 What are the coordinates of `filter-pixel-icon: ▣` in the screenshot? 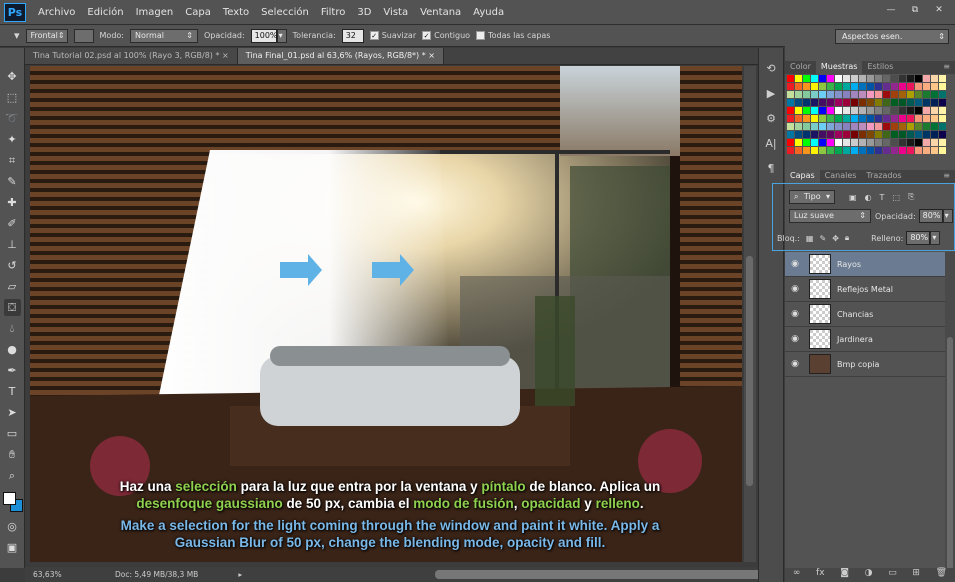 It's located at (853, 197).